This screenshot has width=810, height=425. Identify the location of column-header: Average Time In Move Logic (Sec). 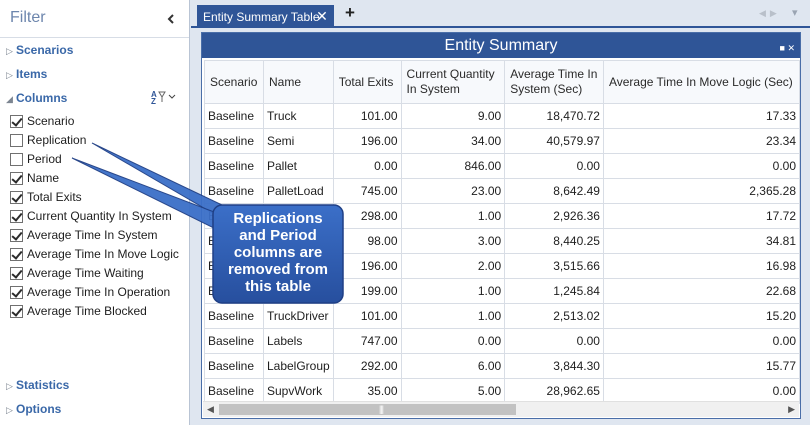
(701, 82).